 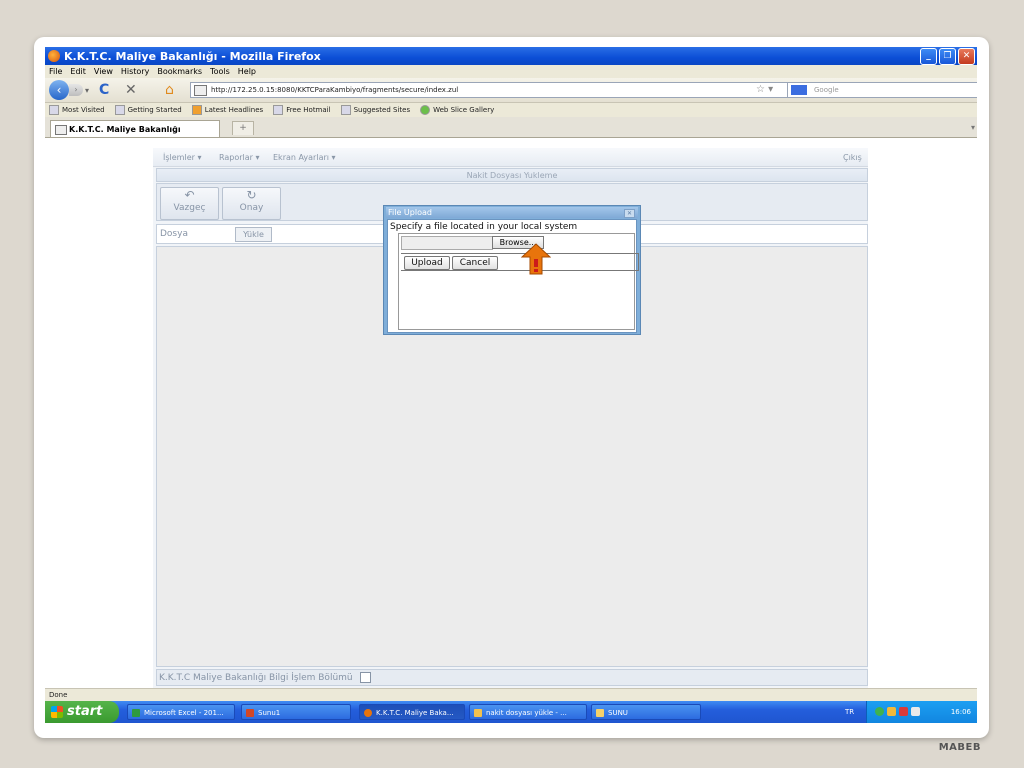 What do you see at coordinates (104, 90) in the screenshot?
I see `reload-icon: C` at bounding box center [104, 90].